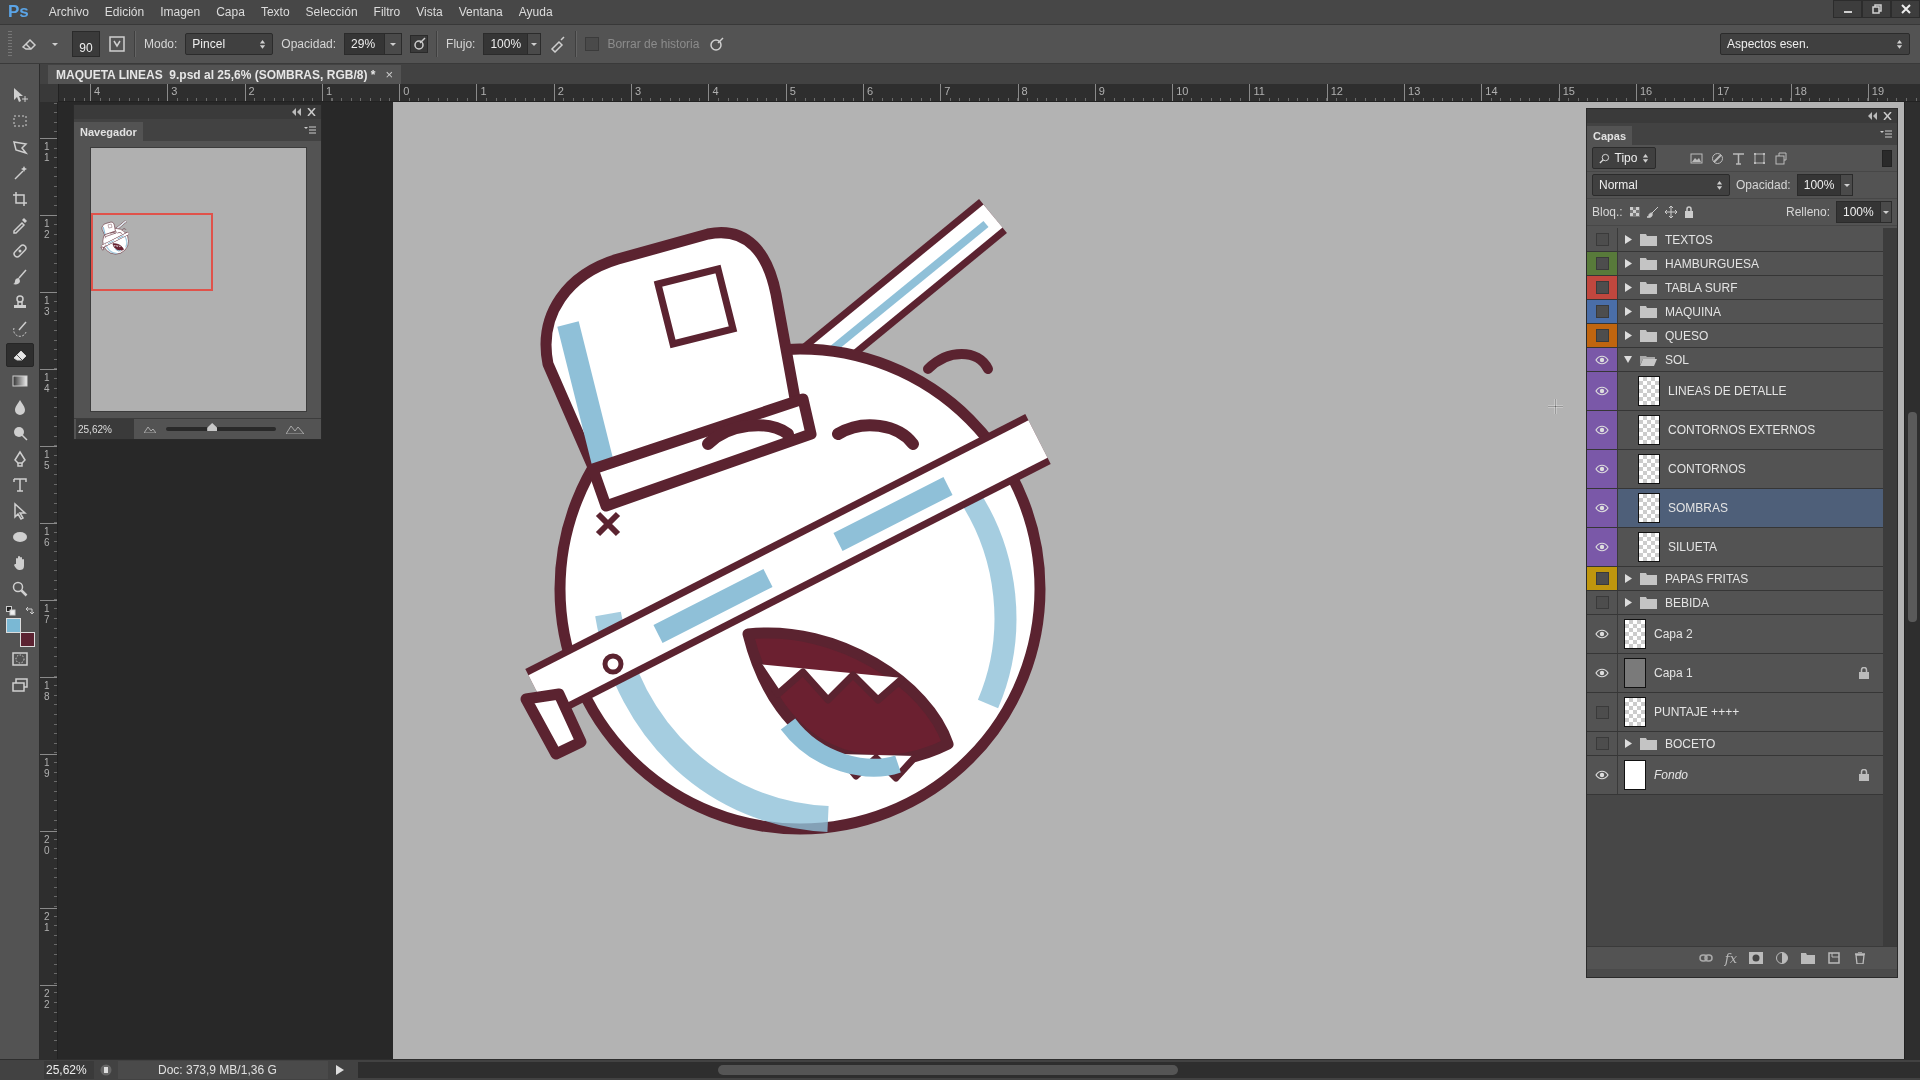  I want to click on padlock-icon, so click(1688, 212).